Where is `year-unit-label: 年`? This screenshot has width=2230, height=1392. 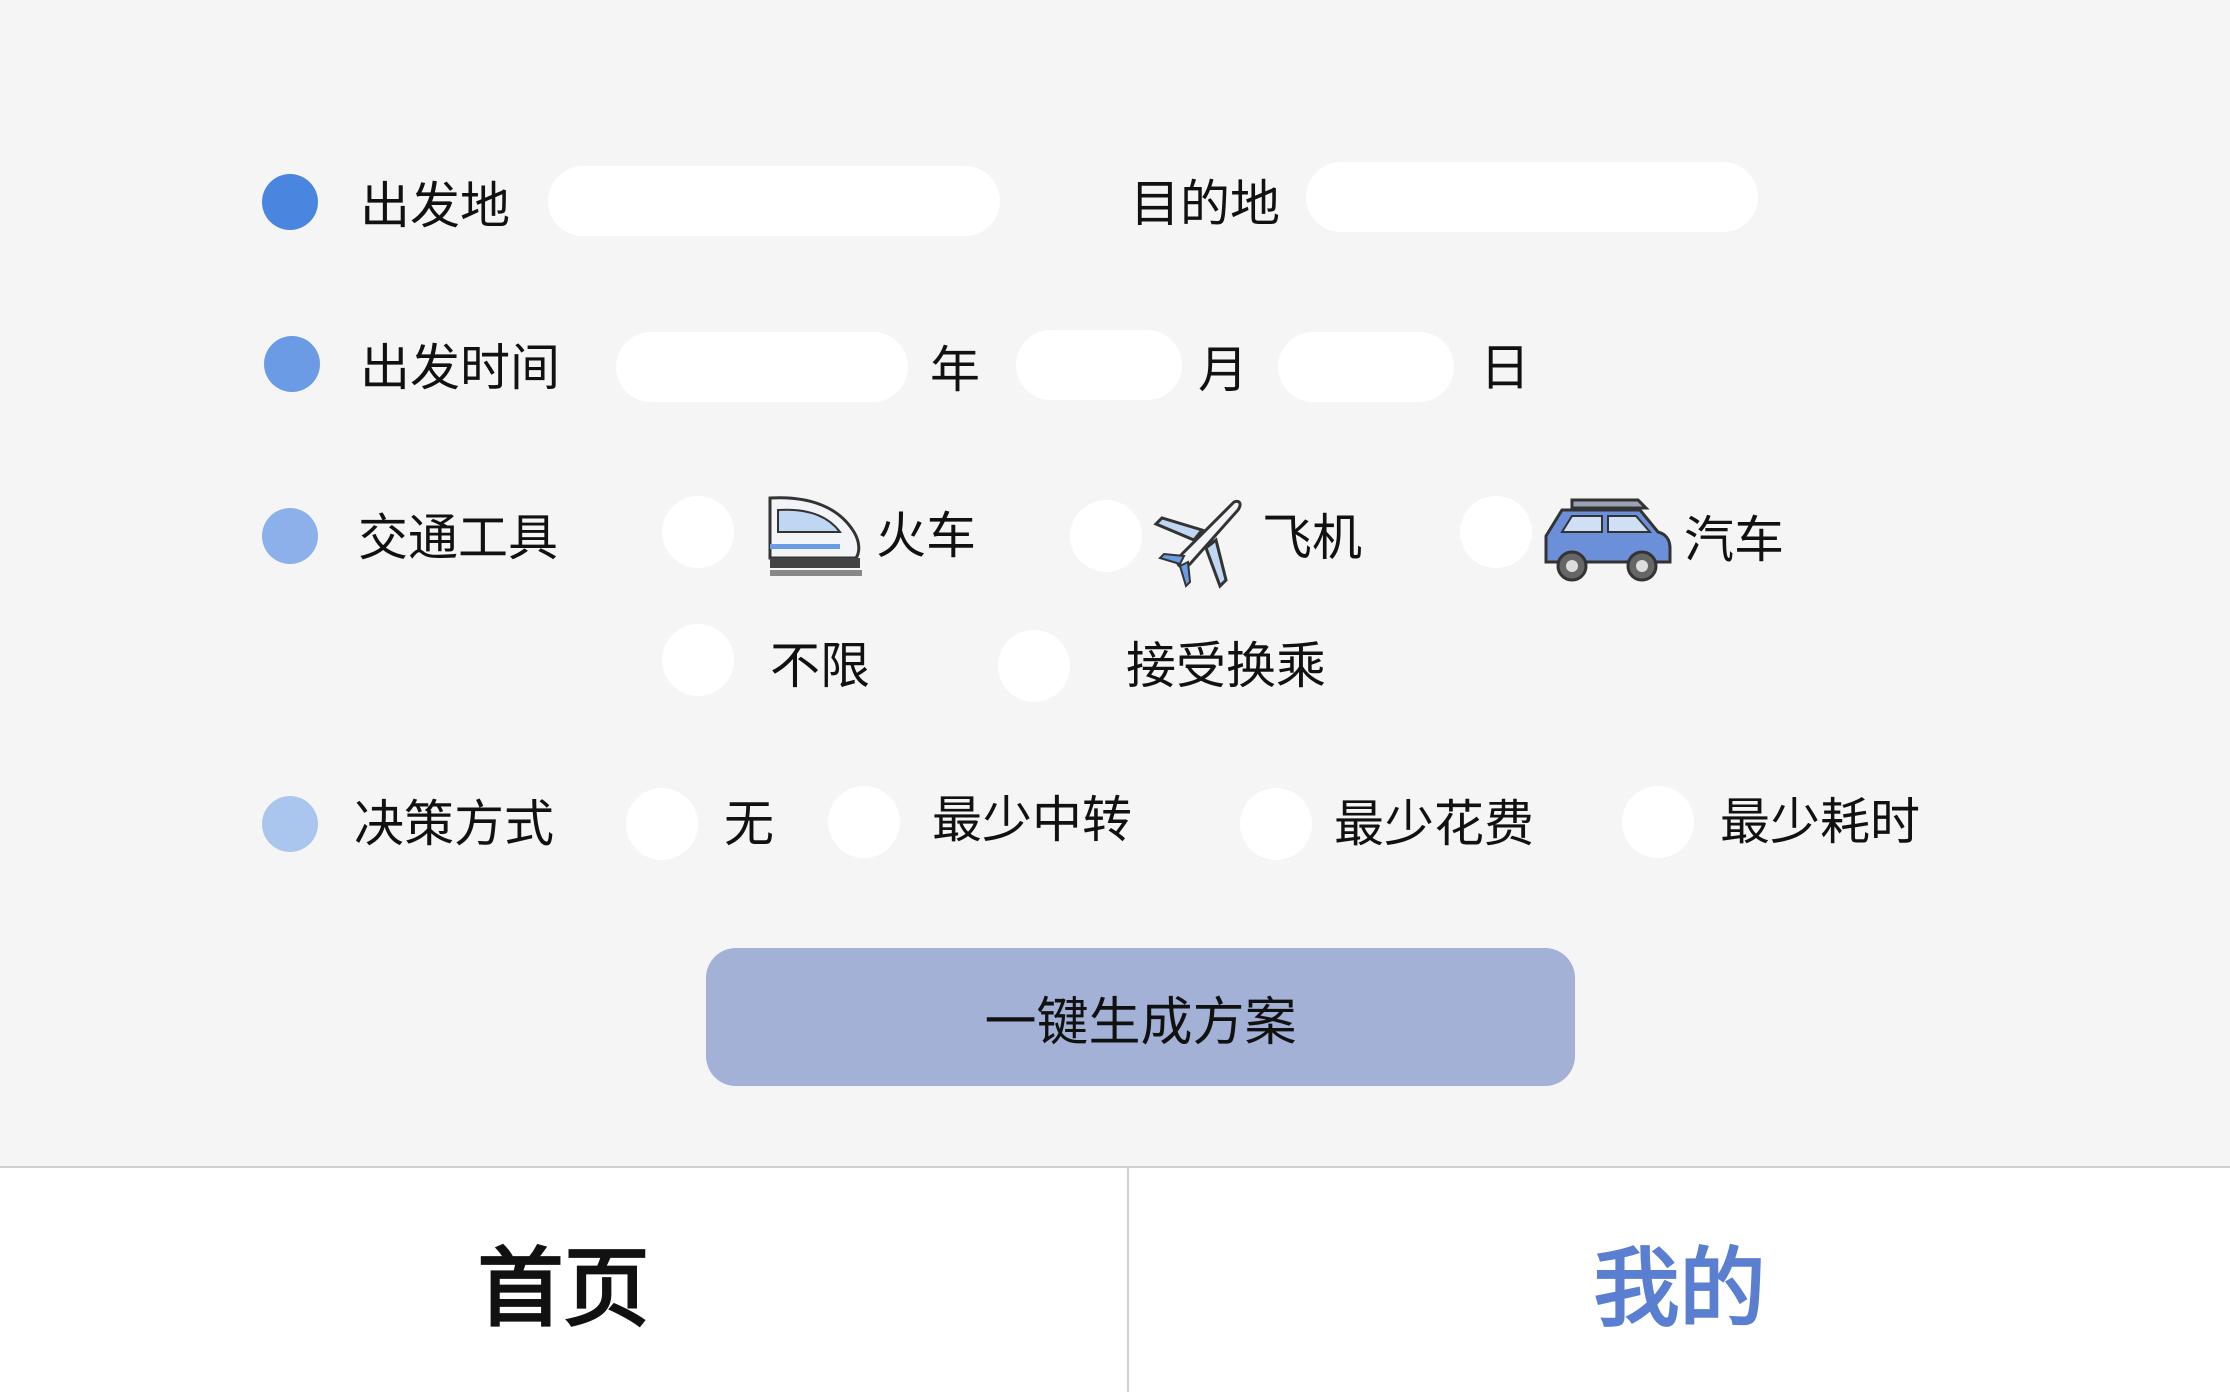
year-unit-label: 年 is located at coordinates (955, 370).